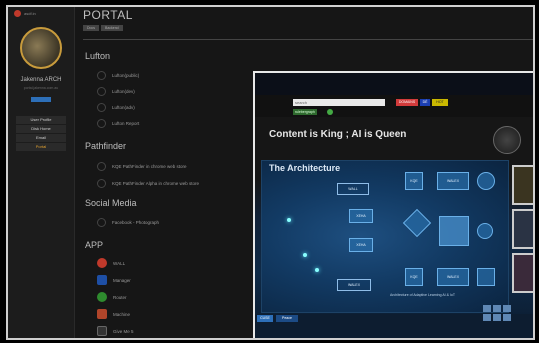 The width and height of the screenshot is (539, 343). What do you see at coordinates (41, 48) in the screenshot?
I see `avatar` at bounding box center [41, 48].